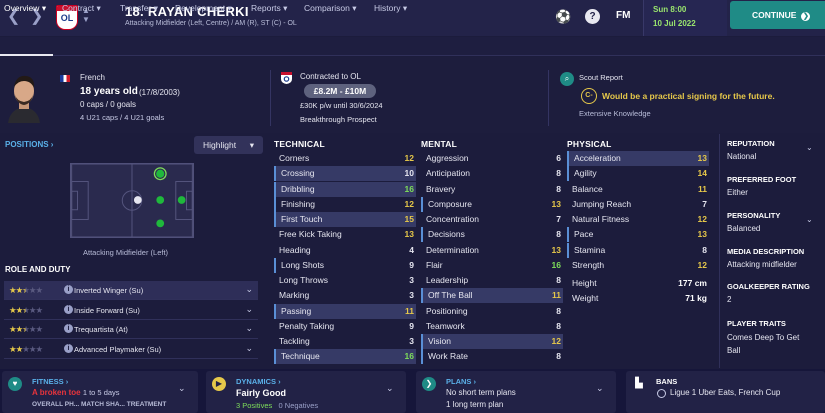 This screenshot has width=825, height=413. Describe the element at coordinates (638, 265) in the screenshot. I see `attribute-row: Strength 12` at that location.